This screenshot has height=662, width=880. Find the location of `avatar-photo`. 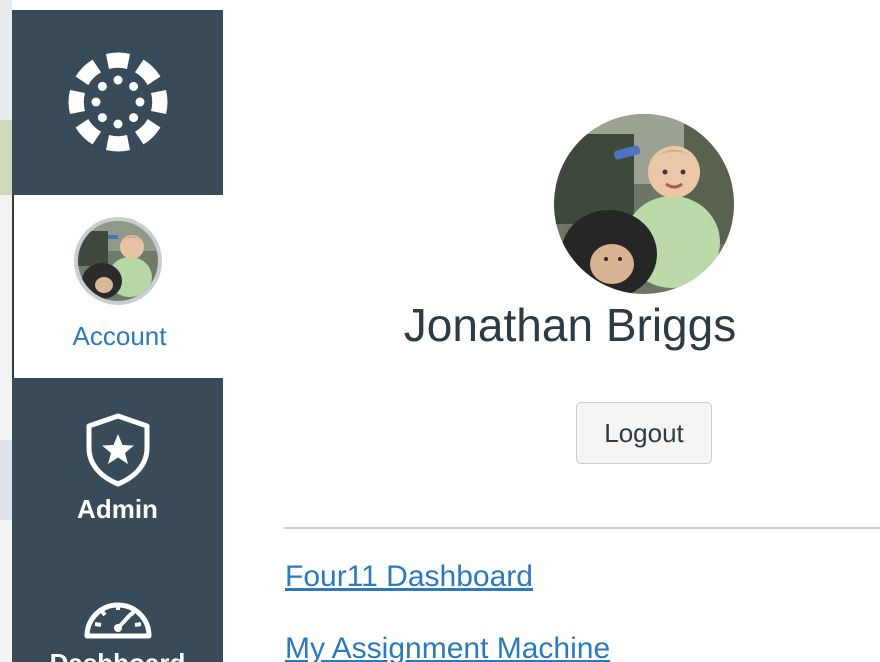

avatar-photo is located at coordinates (118, 261).